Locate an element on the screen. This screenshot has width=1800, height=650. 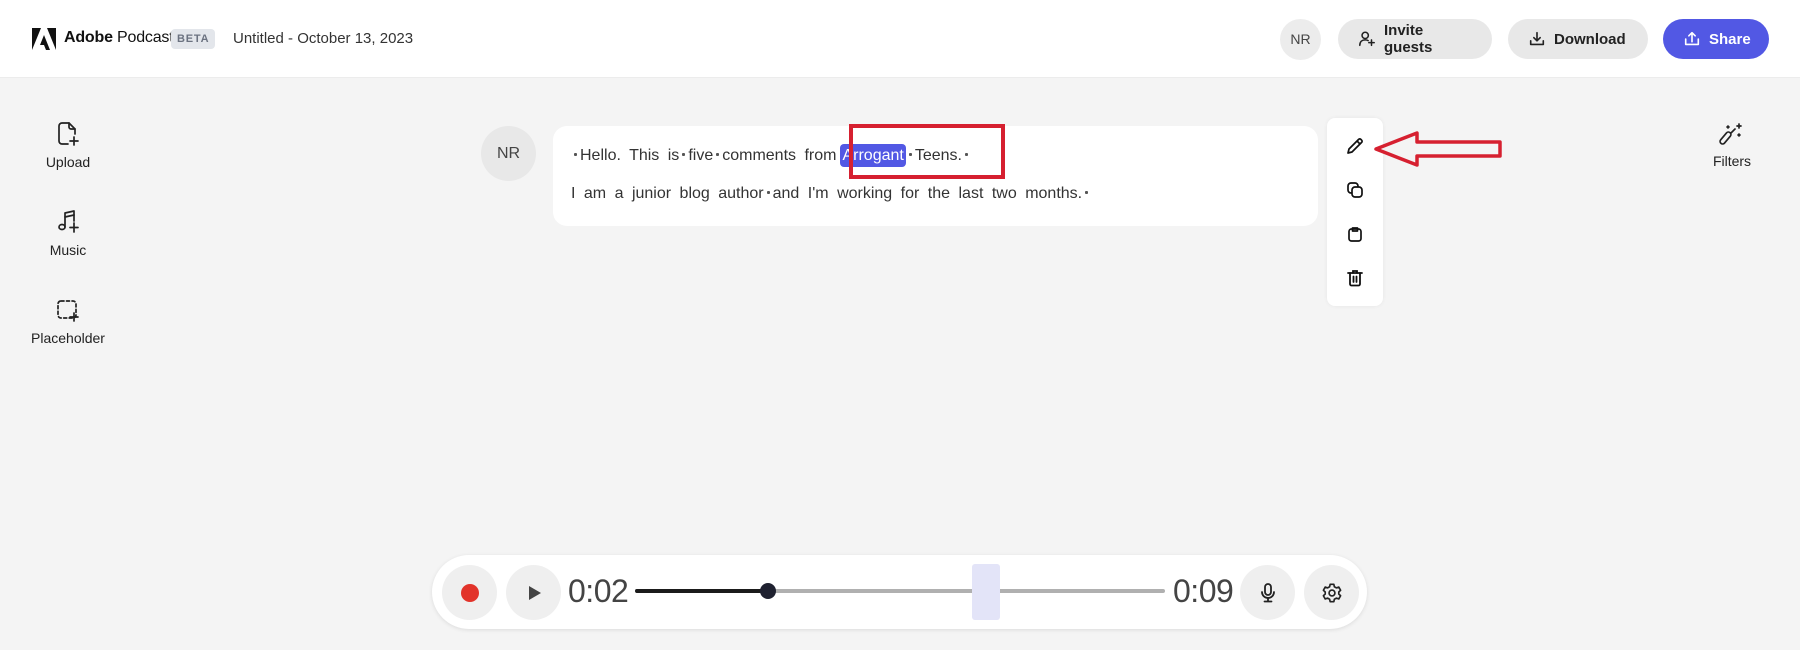
speaker-avatar: NR is located at coordinates (508, 153).